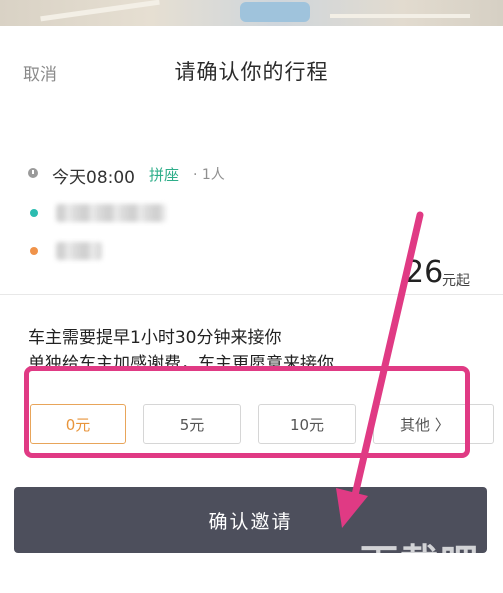  What do you see at coordinates (111, 213) in the screenshot?
I see `origin-address-blurred` at bounding box center [111, 213].